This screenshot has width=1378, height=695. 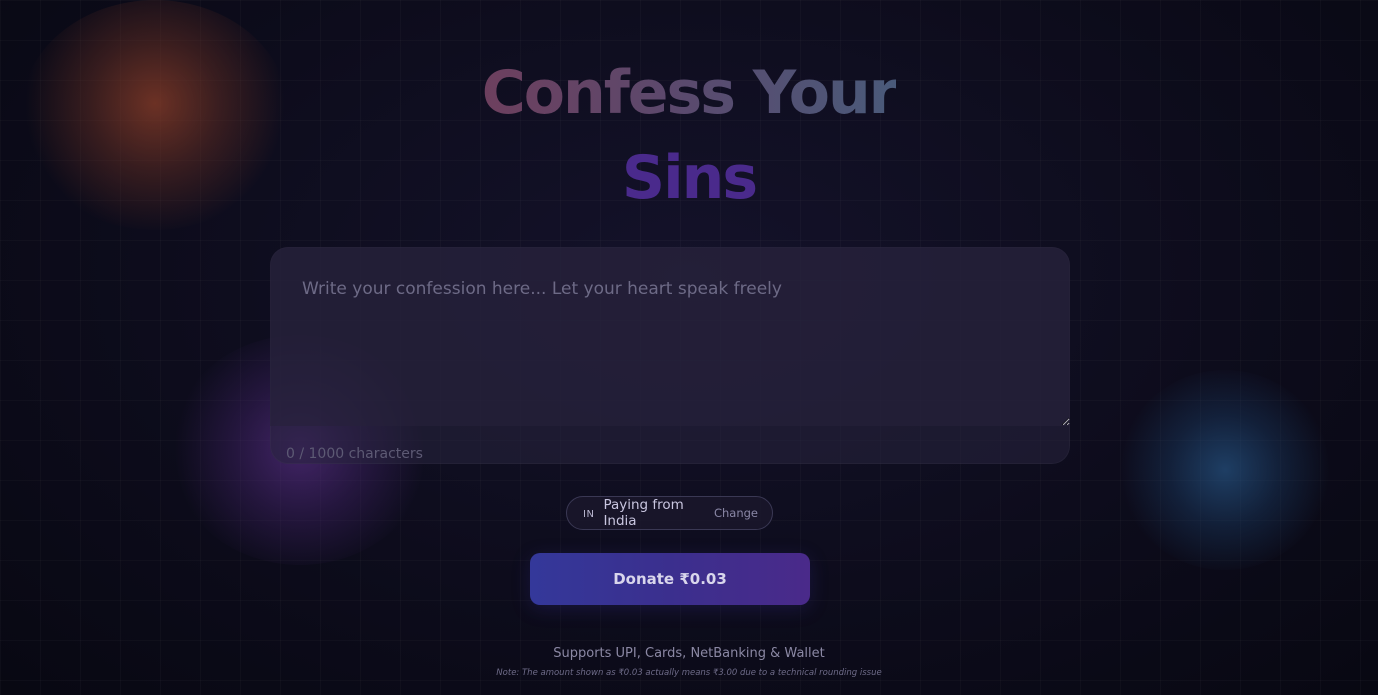 I want to click on title-line-1: Confess Your, so click(x=690, y=93).